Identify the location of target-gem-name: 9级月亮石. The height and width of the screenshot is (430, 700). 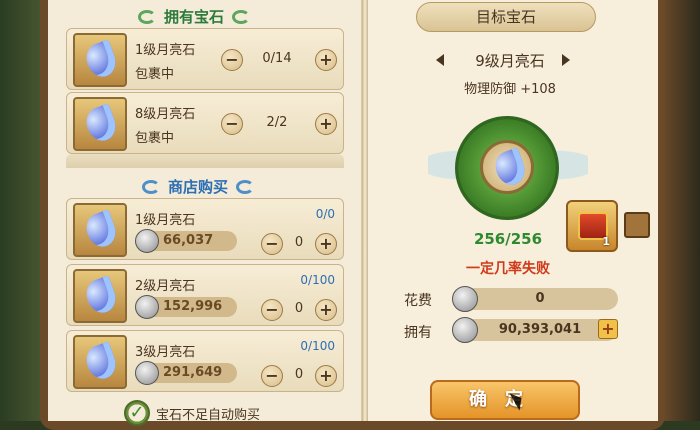
(510, 61).